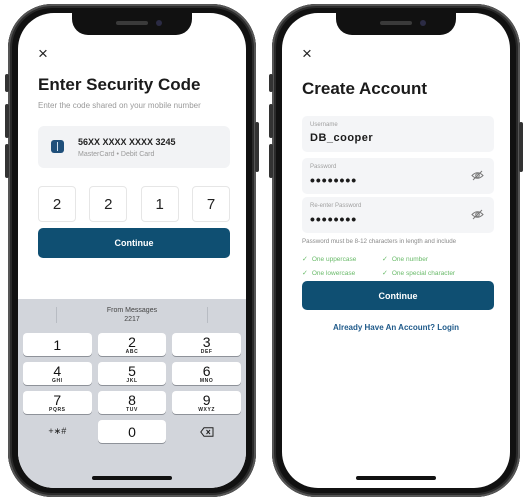  What do you see at coordinates (132, 431) in the screenshot?
I see `key-0: 0` at bounding box center [132, 431].